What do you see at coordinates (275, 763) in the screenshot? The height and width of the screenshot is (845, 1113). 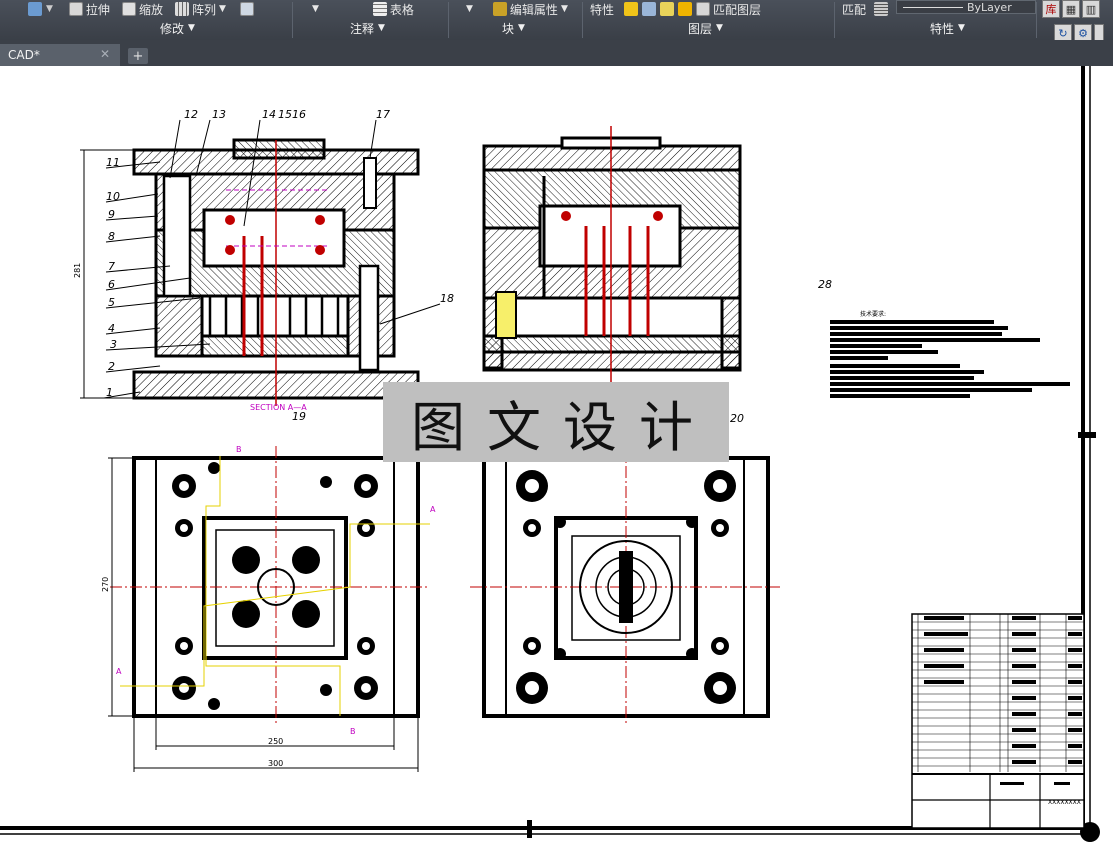 I see `dim-width-outer: 300` at bounding box center [275, 763].